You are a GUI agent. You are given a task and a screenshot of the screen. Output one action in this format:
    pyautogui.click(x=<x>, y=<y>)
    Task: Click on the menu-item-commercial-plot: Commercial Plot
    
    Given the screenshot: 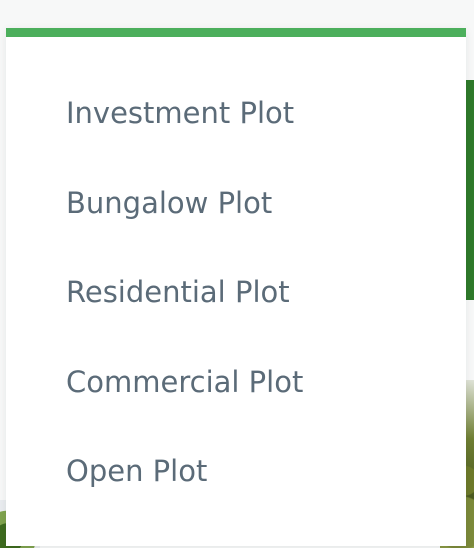 What is the action you would take?
    pyautogui.click(x=184, y=382)
    